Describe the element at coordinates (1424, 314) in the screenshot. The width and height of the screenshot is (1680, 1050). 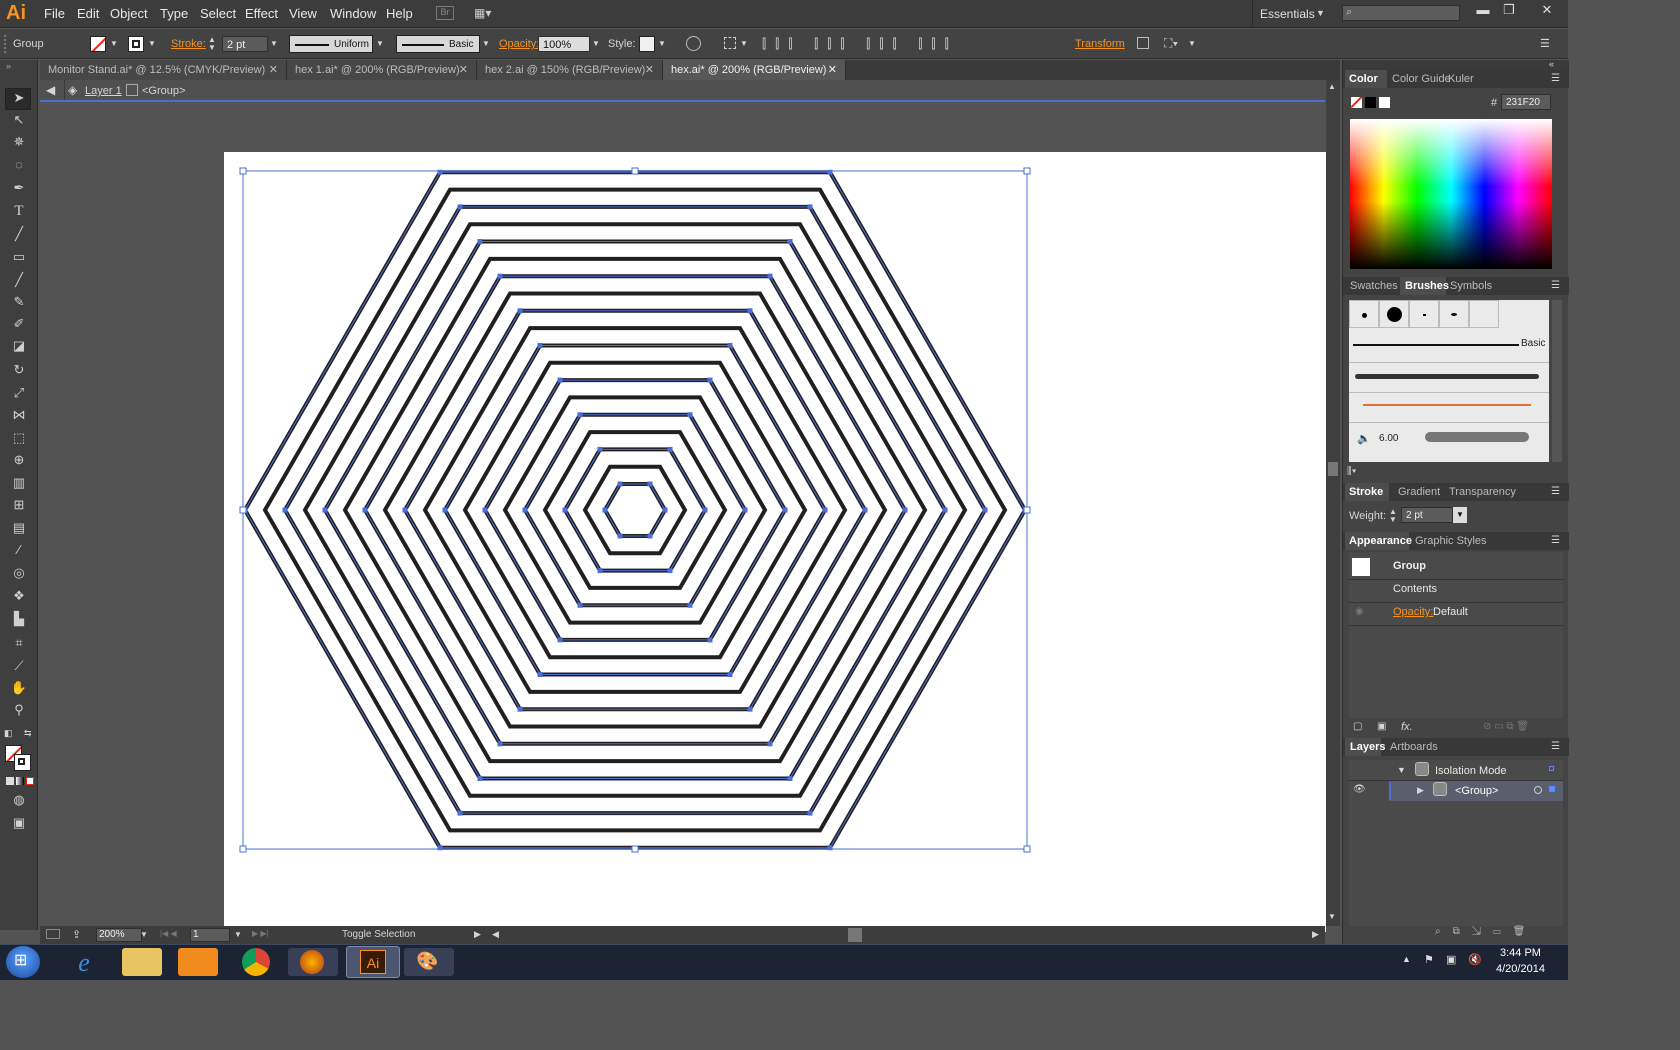
I see `brush-calligraphic` at that location.